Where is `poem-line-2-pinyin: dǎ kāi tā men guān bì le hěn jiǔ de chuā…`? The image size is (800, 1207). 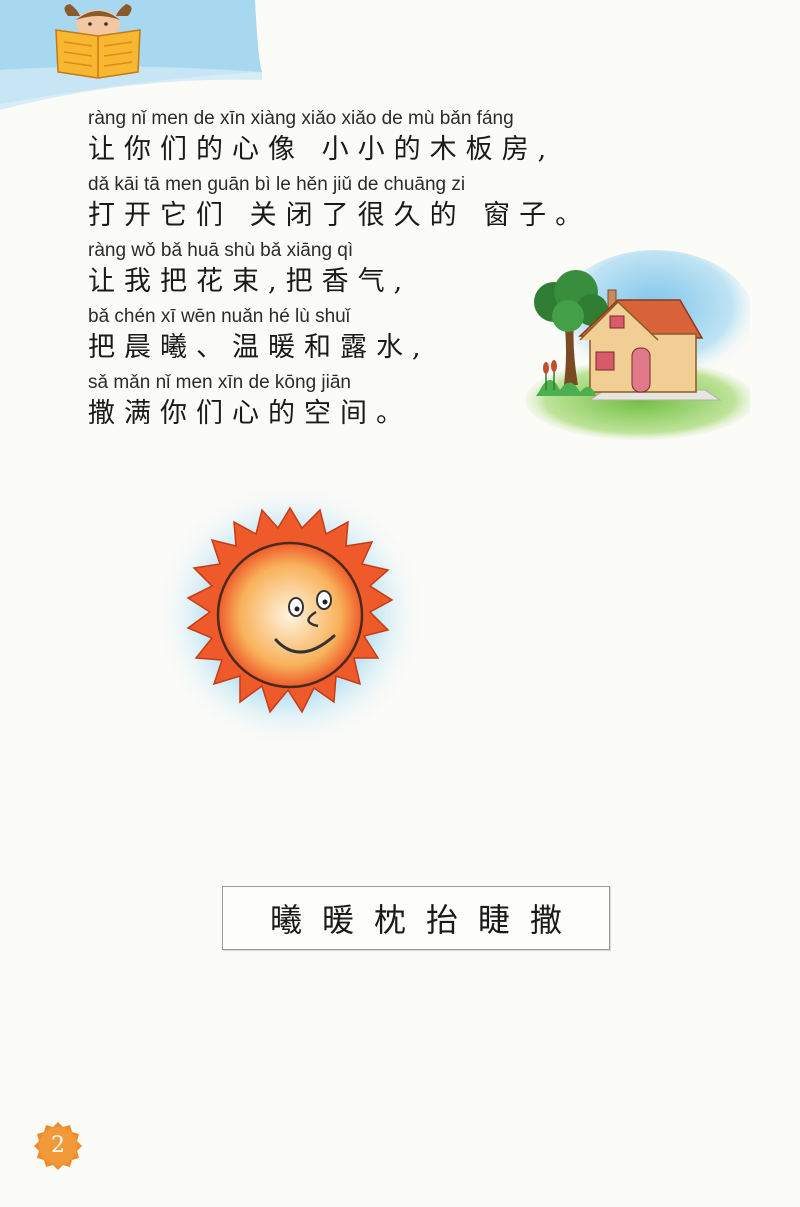 poem-line-2-pinyin: dǎ kāi tā men guān bì le hěn jiǔ de chuā… is located at coordinates (277, 184).